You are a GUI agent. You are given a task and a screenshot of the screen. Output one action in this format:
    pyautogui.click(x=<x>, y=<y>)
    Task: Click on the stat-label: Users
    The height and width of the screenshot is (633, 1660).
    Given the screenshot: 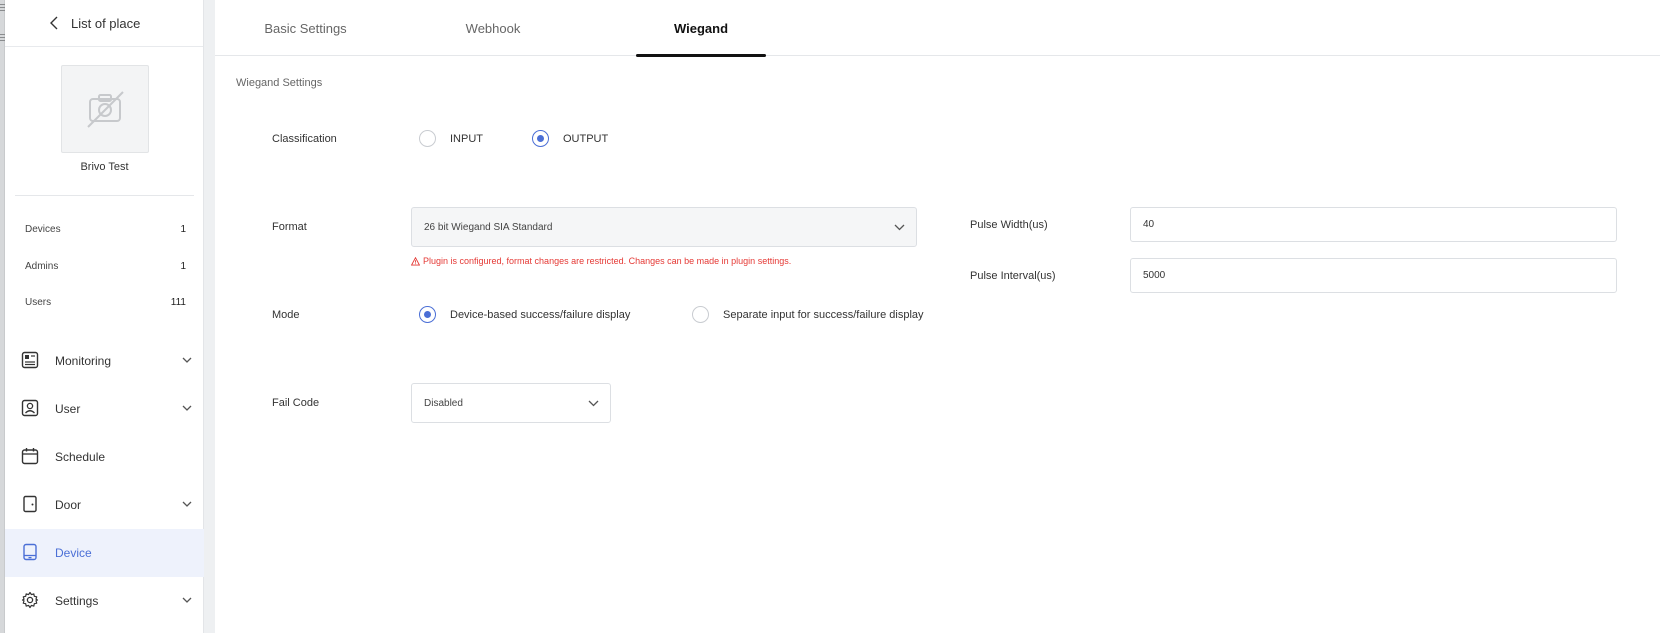 What is the action you would take?
    pyautogui.click(x=38, y=302)
    